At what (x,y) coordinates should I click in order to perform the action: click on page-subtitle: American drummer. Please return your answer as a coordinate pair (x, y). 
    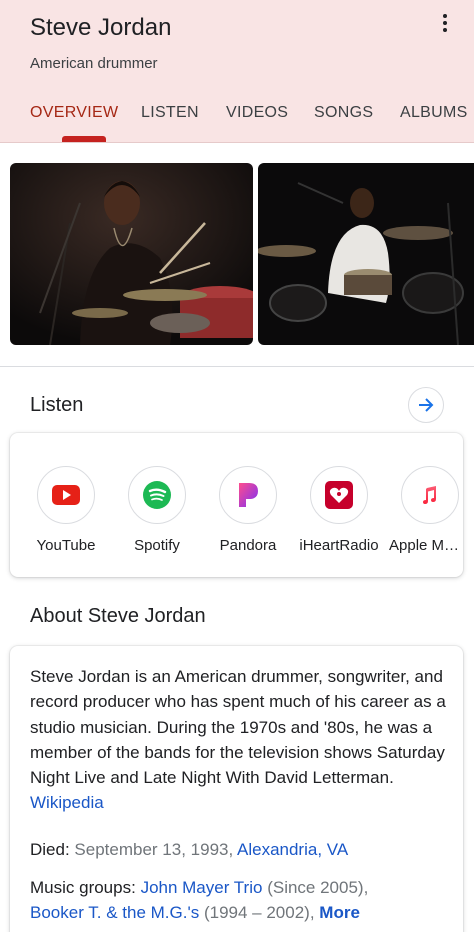
    Looking at the image, I should click on (94, 63).